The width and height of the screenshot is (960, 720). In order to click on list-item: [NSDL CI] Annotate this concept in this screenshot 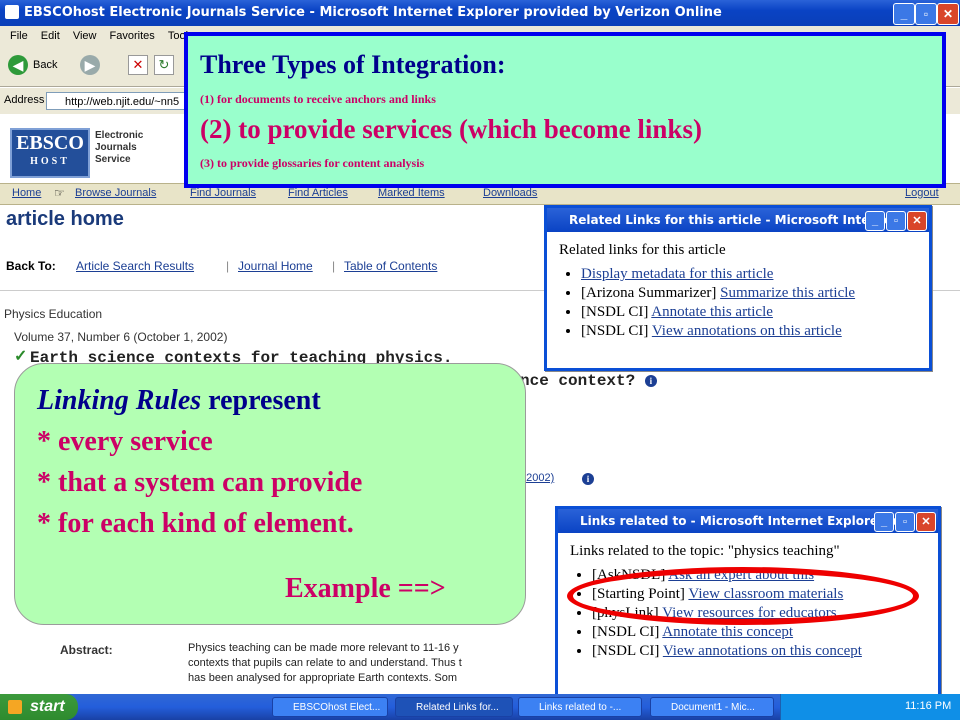, I will do `click(759, 632)`.